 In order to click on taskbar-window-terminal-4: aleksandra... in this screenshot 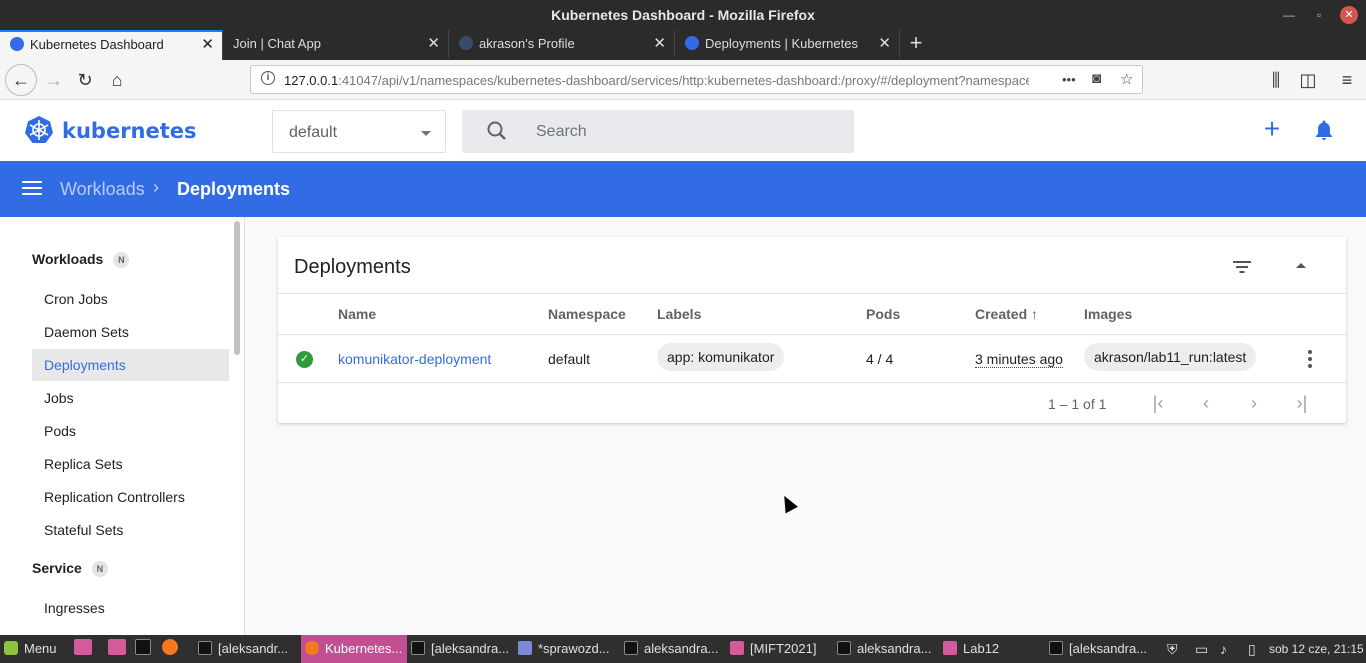, I will do `click(884, 649)`.